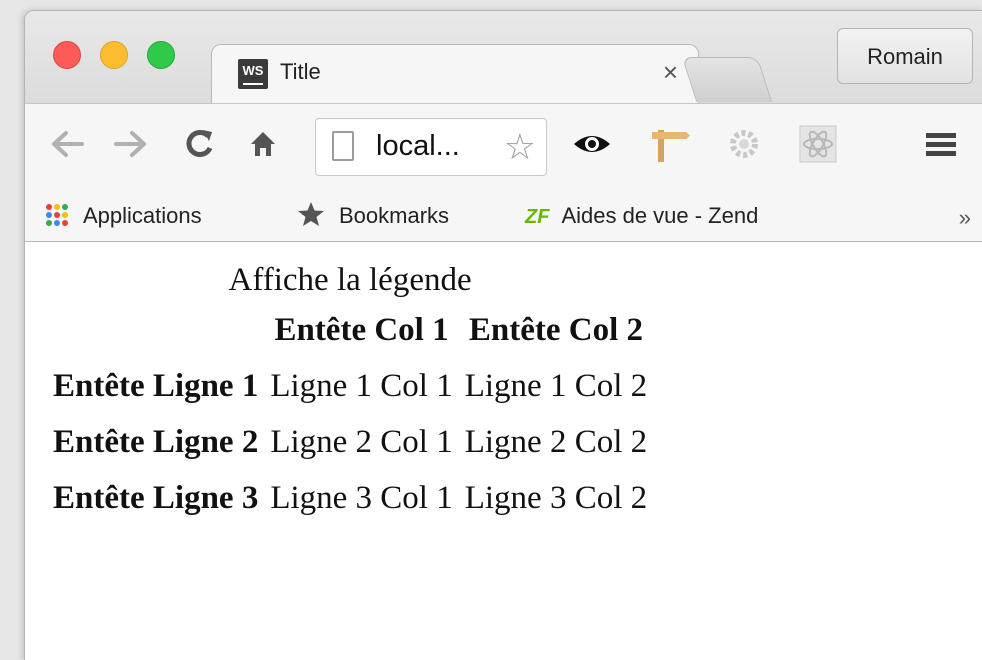  What do you see at coordinates (361, 330) in the screenshot?
I see `column-header: Entête Col 1` at bounding box center [361, 330].